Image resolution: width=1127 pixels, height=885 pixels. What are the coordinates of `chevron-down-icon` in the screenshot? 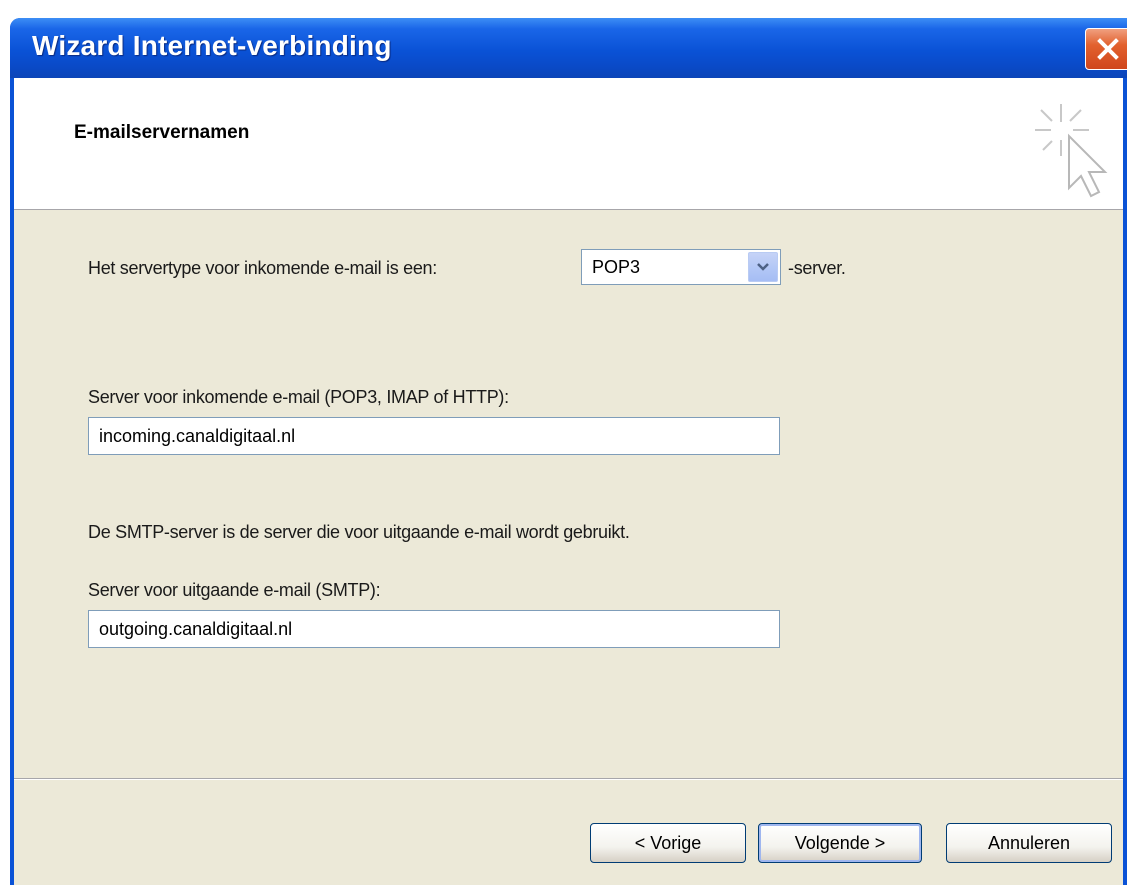 It's located at (763, 267).